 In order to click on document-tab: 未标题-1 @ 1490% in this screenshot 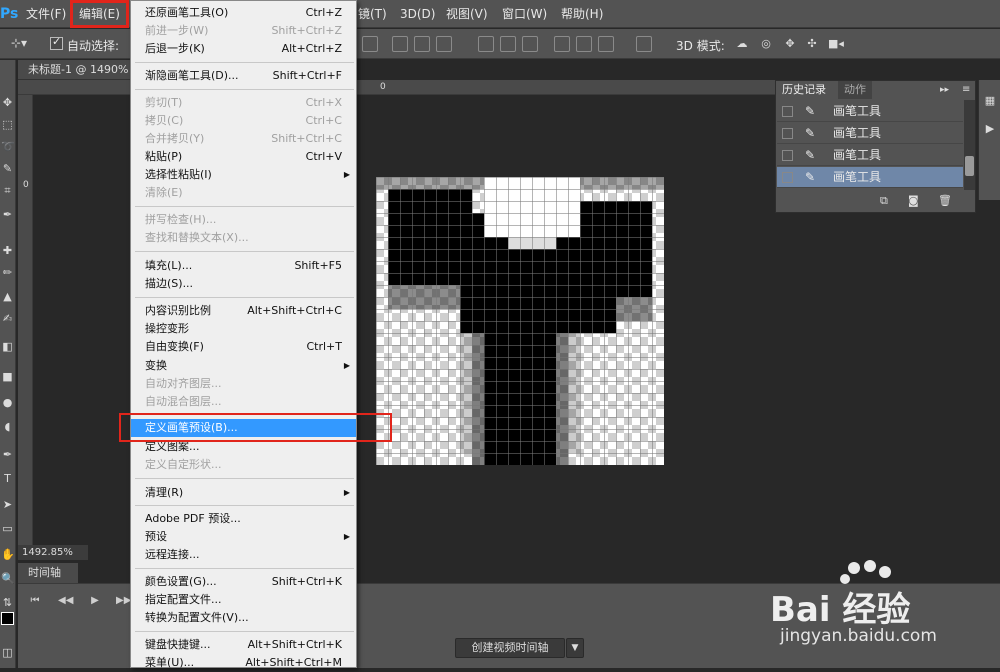, I will do `click(78, 70)`.